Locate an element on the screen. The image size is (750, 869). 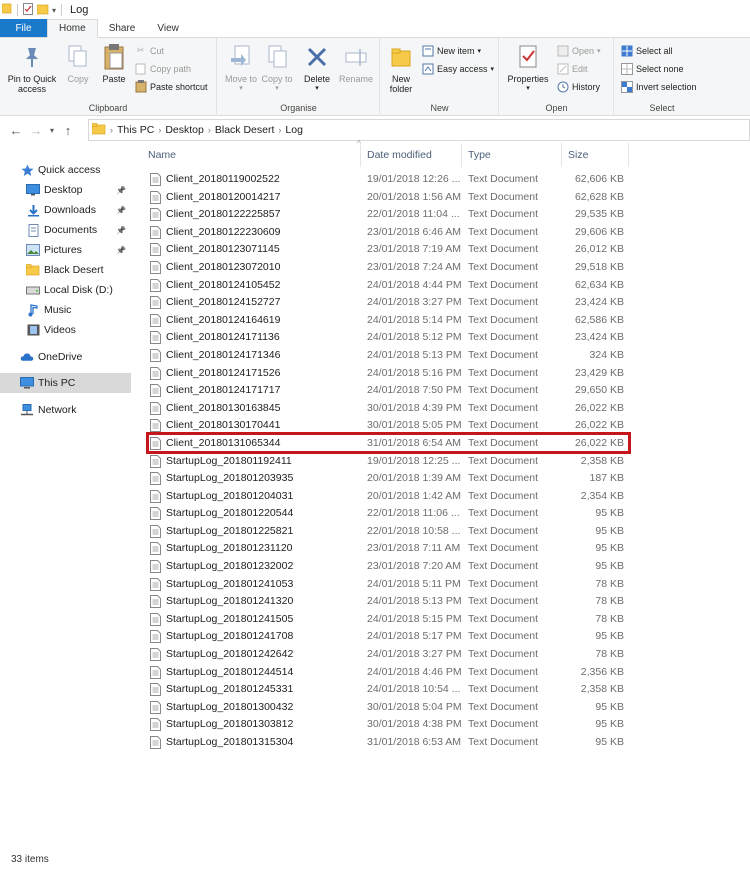
copy-button: Copy is located at coordinates (78, 63).